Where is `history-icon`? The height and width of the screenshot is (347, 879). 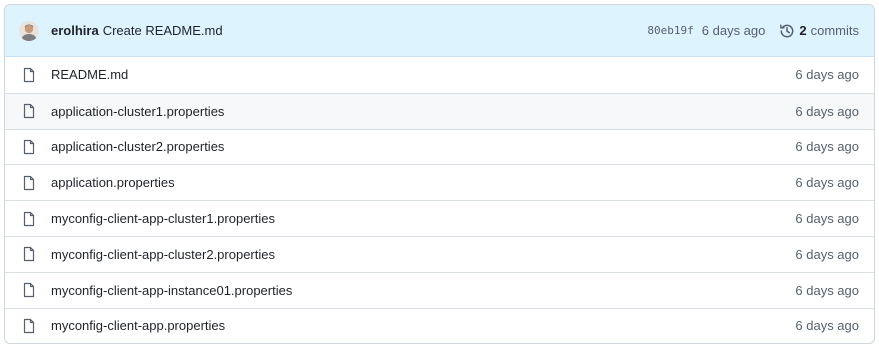 history-icon is located at coordinates (787, 31).